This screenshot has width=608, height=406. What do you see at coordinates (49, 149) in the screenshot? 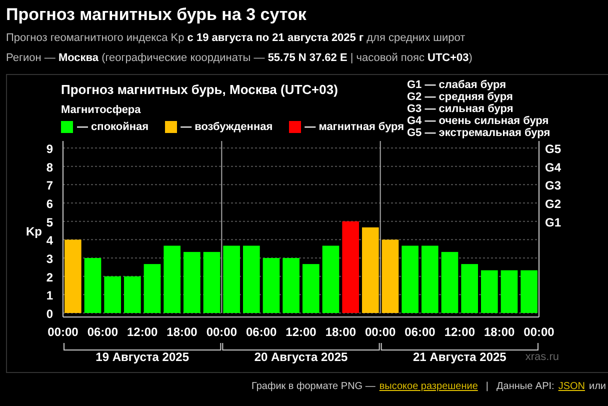
I see `y-axis-label: 9` at bounding box center [49, 149].